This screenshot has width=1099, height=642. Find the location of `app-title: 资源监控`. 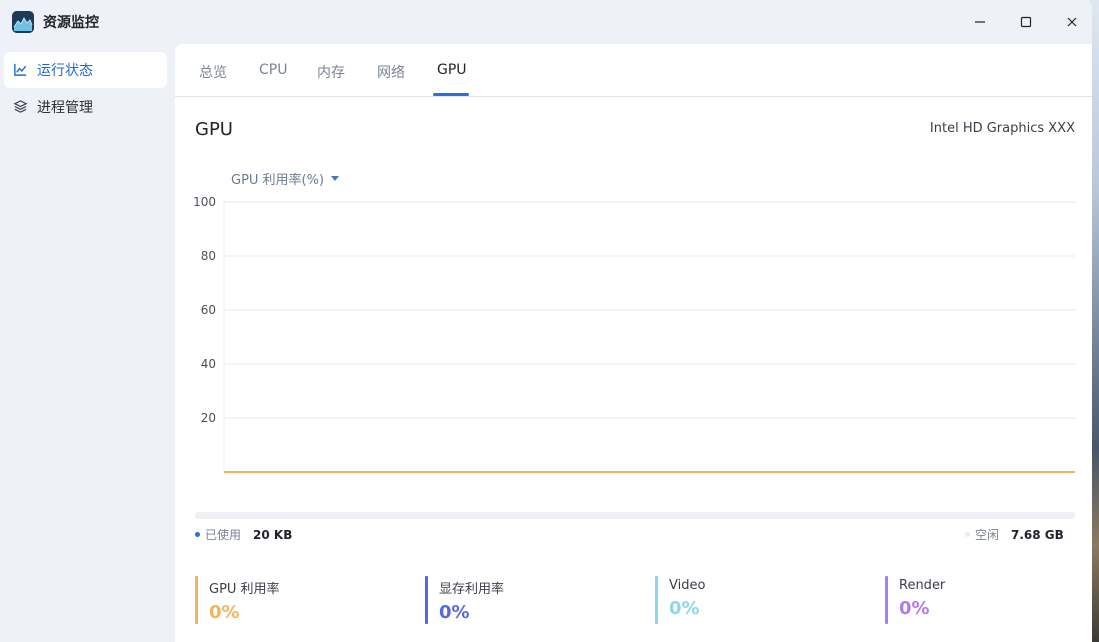

app-title: 资源监控 is located at coordinates (71, 23).